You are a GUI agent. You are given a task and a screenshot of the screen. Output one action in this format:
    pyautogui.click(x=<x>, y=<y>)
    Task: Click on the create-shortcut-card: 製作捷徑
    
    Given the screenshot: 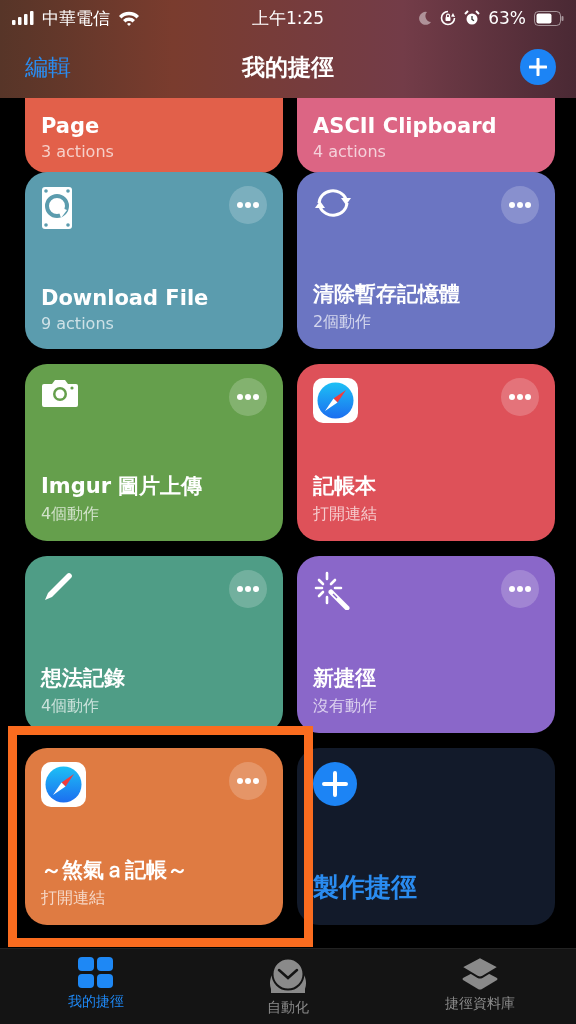 What is the action you would take?
    pyautogui.click(x=426, y=836)
    